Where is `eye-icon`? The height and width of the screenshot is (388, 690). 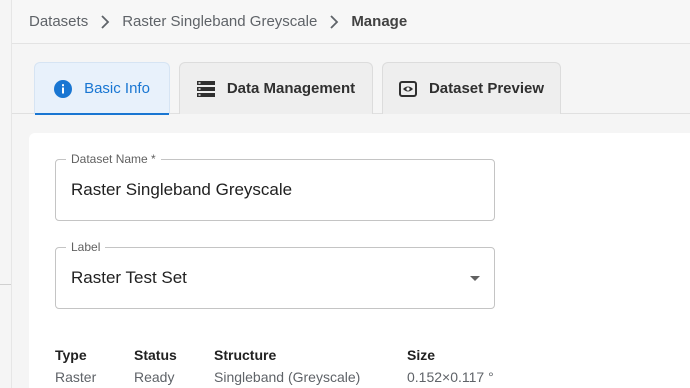
eye-icon is located at coordinates (407, 89).